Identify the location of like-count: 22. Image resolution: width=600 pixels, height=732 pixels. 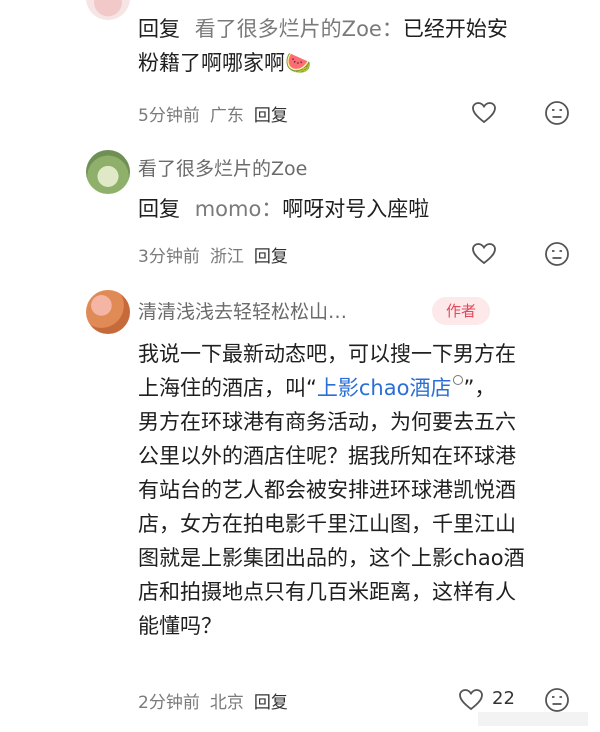
(503, 698).